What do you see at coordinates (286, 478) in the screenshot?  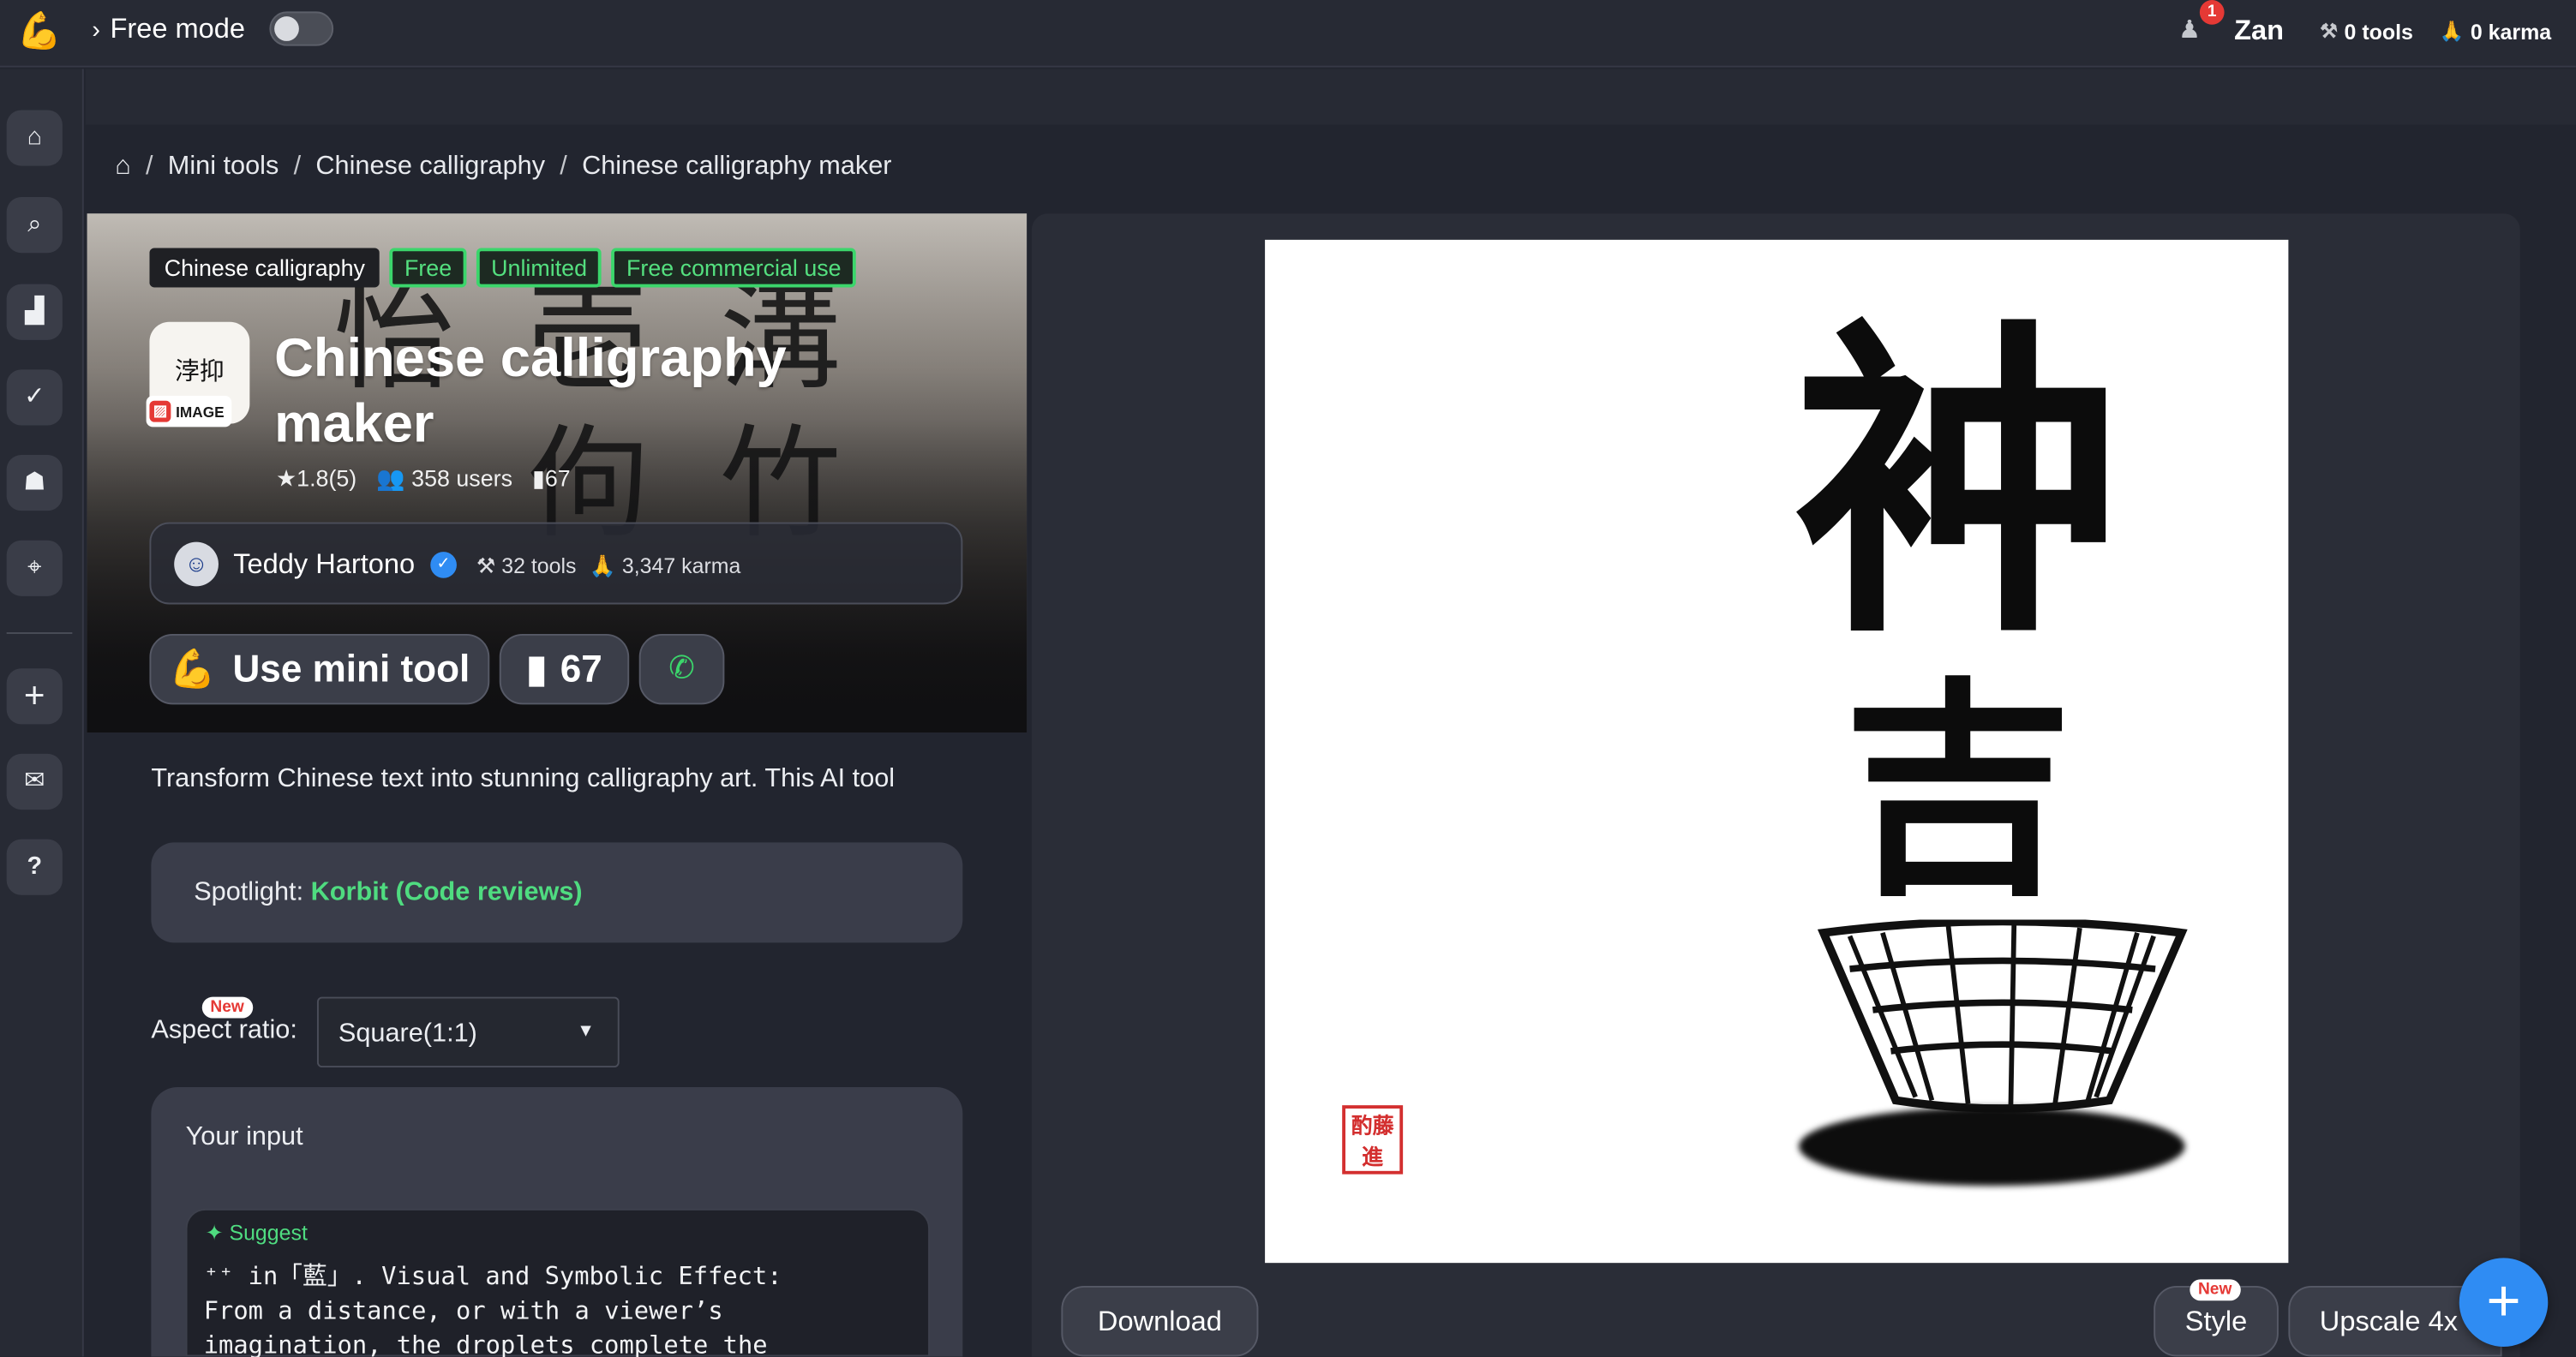 I see `star-icon: ★` at bounding box center [286, 478].